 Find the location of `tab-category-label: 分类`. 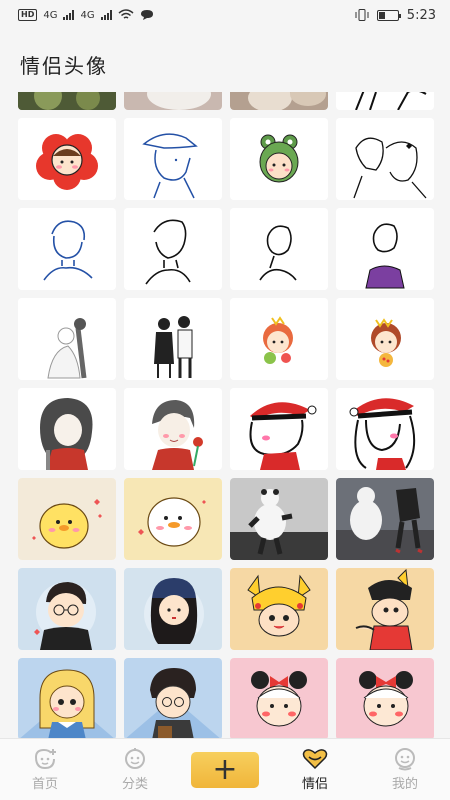

tab-category-label: 分类 is located at coordinates (134, 784).